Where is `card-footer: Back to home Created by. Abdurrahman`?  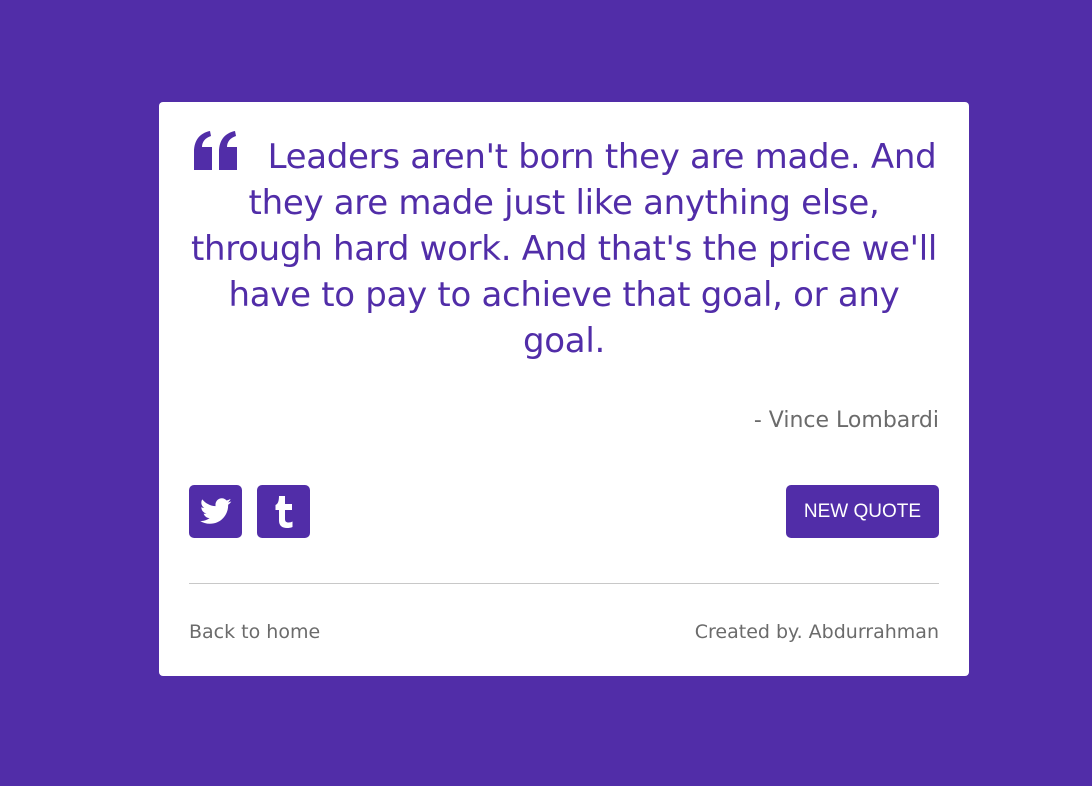
card-footer: Back to home Created by. Abdurrahman is located at coordinates (564, 632).